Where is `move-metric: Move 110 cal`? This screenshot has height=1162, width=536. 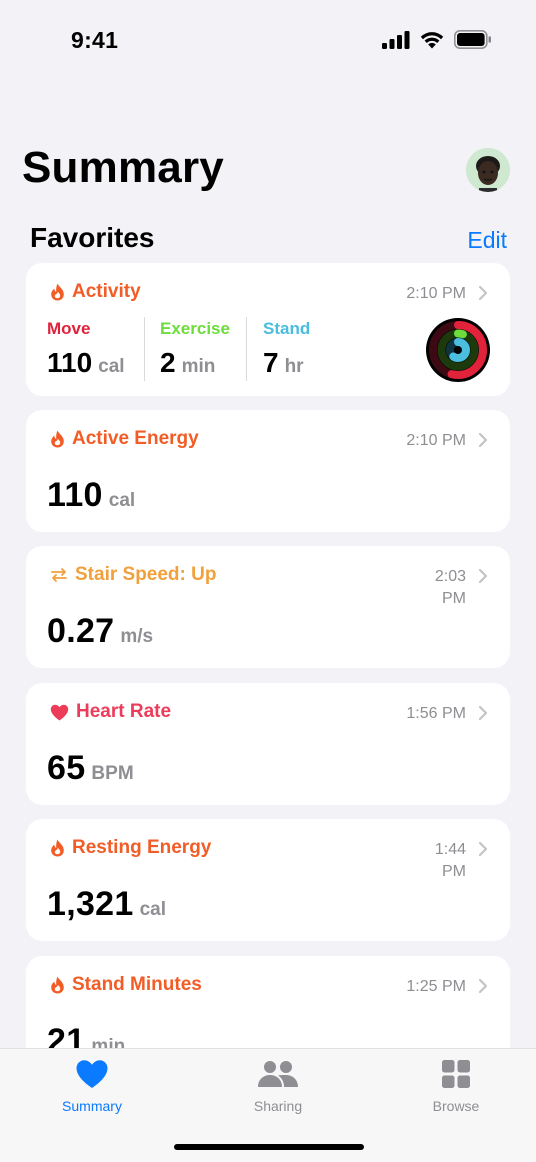
move-metric: Move 110 cal is located at coordinates (86, 349).